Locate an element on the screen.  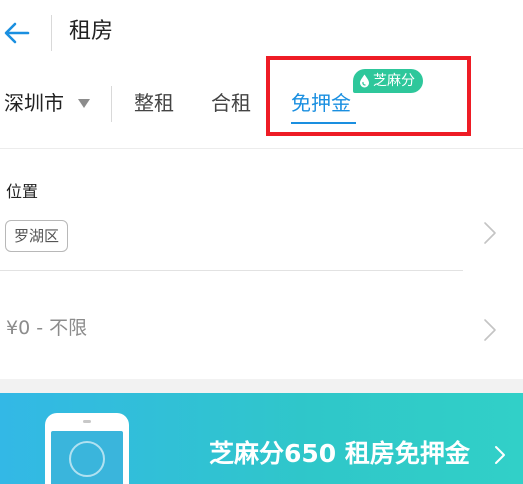
phone-illustration is located at coordinates (87, 448).